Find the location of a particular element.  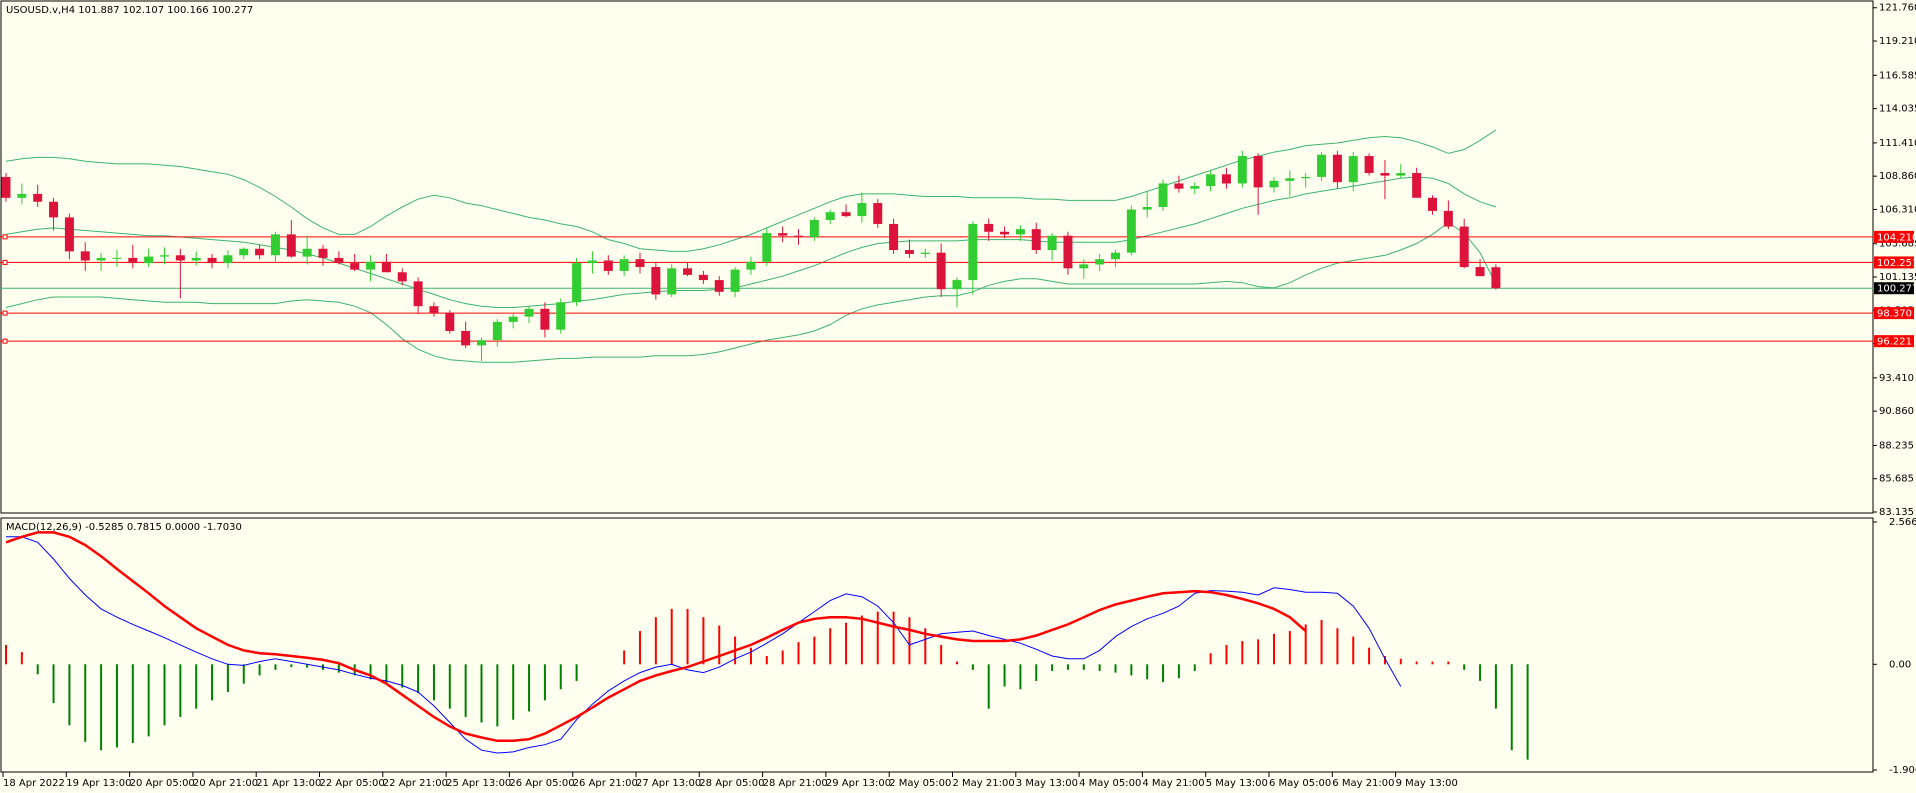

price-tick-label: 90.860 is located at coordinates (1896, 411).